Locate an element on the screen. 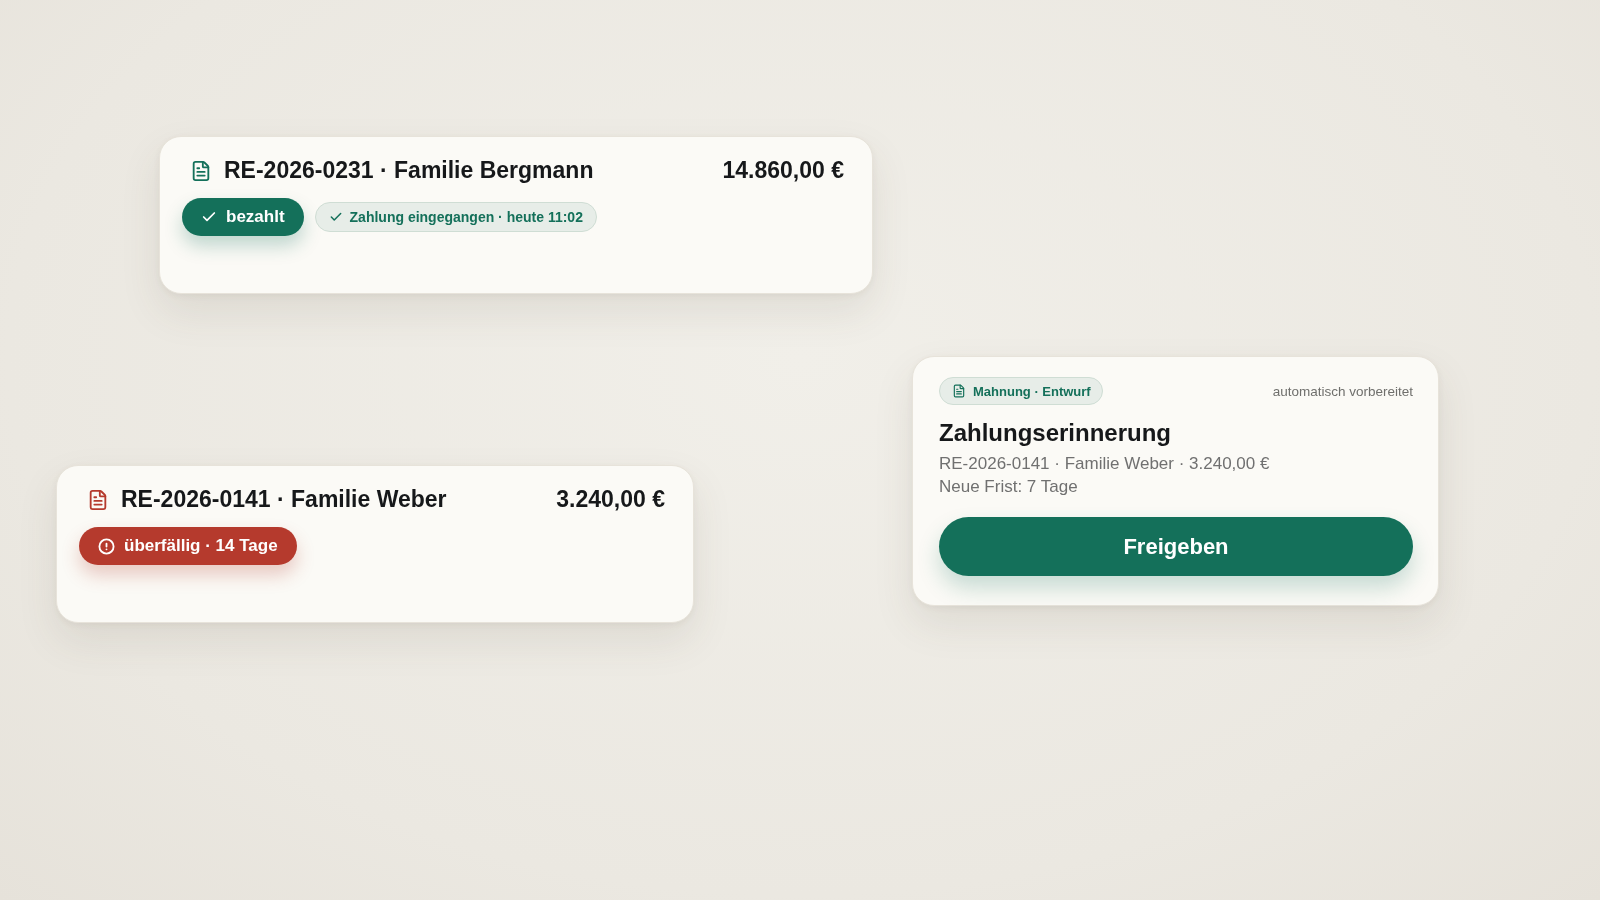 This screenshot has width=1600, height=900. exclamation-circle-icon is located at coordinates (106, 546).